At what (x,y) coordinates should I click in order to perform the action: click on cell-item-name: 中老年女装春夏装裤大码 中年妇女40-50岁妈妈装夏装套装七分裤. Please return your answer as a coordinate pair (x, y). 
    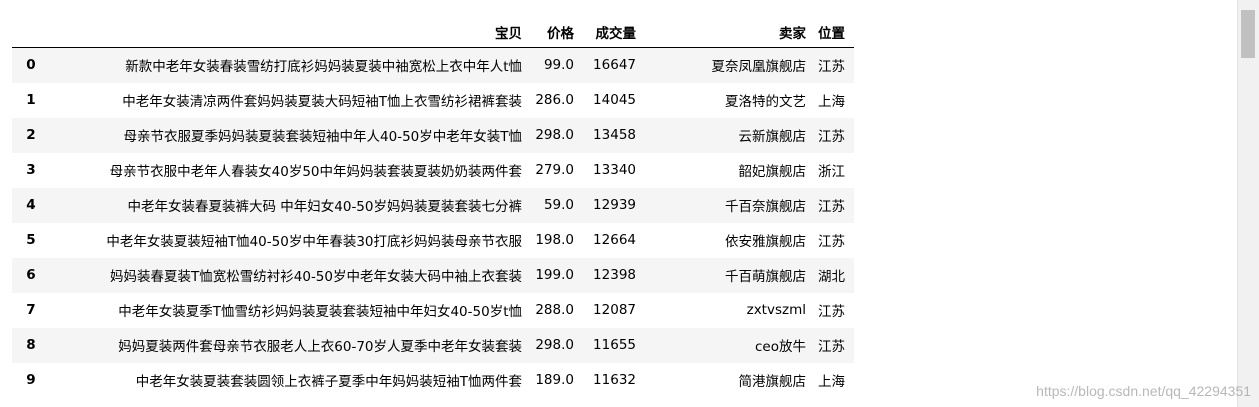
    Looking at the image, I should click on (324, 207).